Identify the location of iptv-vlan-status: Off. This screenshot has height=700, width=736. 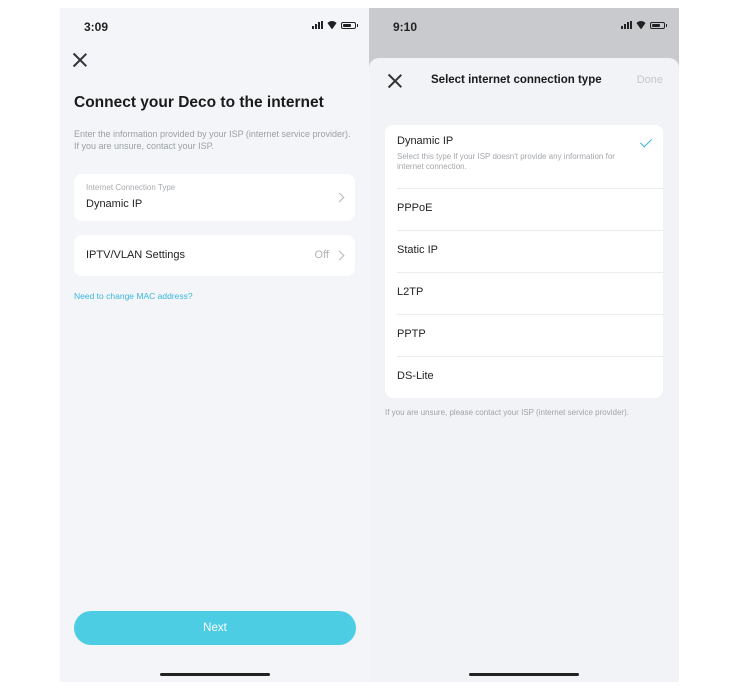
(321, 255).